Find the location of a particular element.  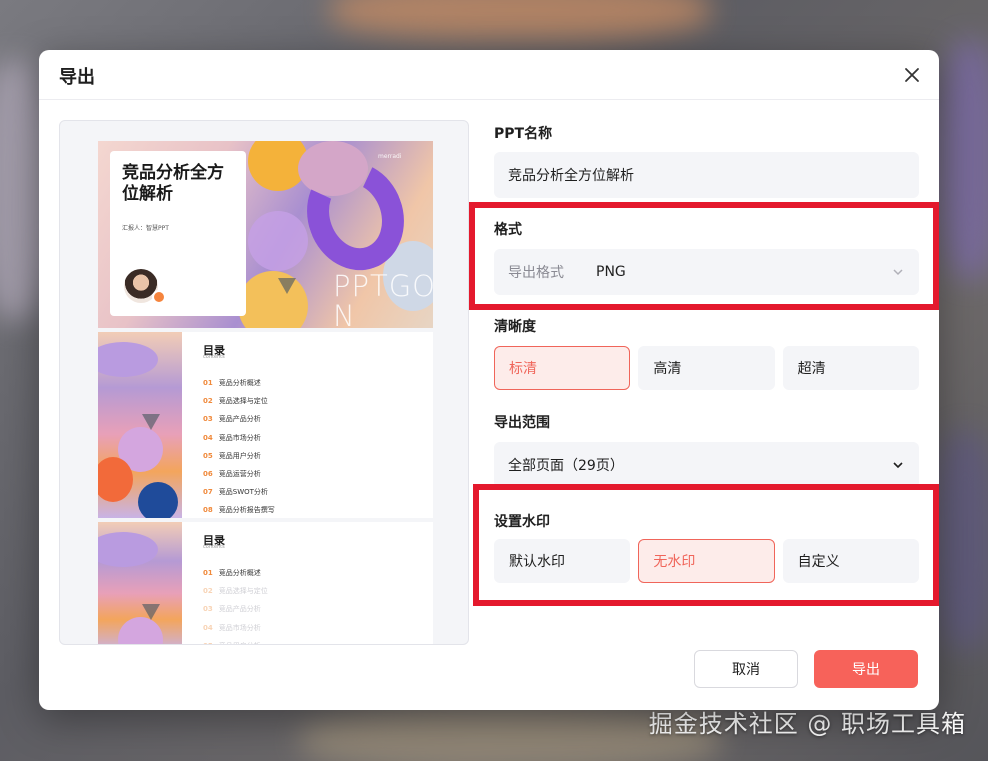

format-highlight-box is located at coordinates (704, 256).